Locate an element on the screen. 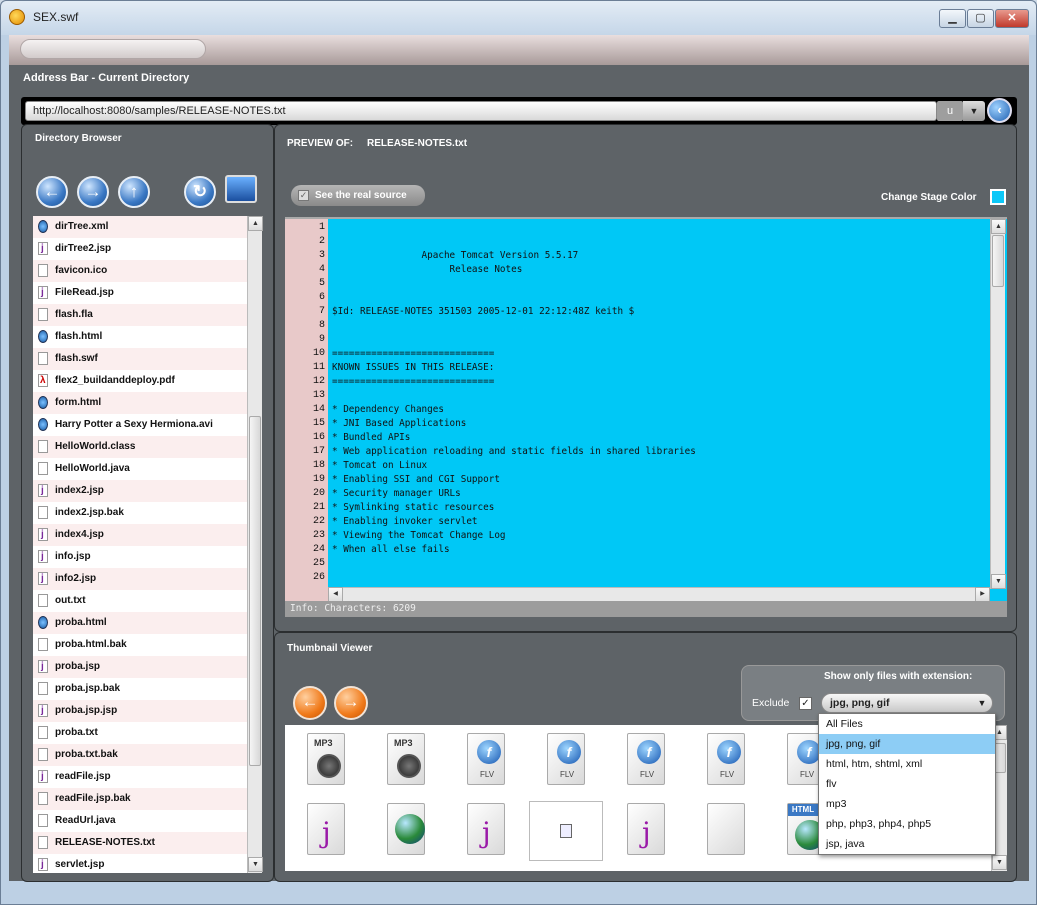 Image resolution: width=1037 pixels, height=905 pixels. file-list-item: HelloWorld.java is located at coordinates (140, 469).